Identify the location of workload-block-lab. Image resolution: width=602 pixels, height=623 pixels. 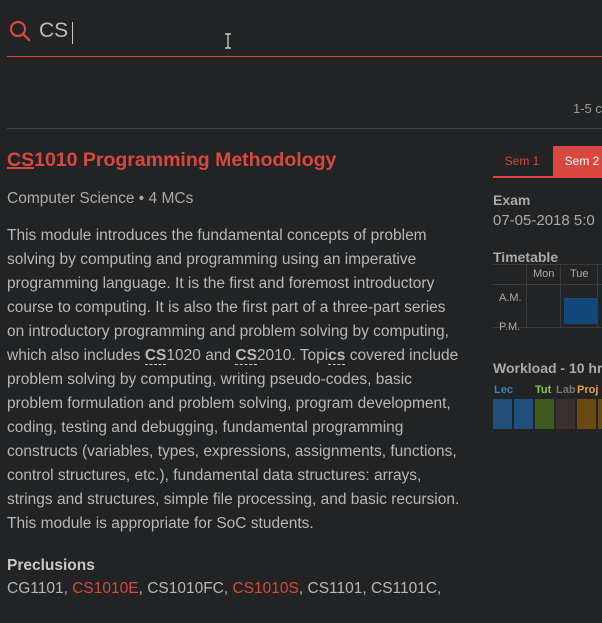
(565, 414).